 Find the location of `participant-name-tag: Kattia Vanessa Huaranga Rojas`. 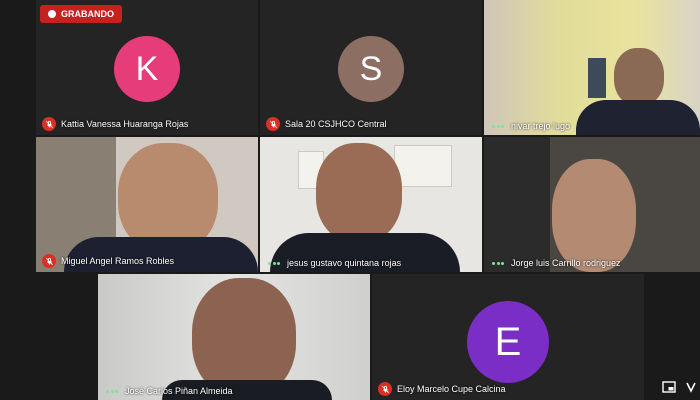

participant-name-tag: Kattia Vanessa Huaranga Rojas is located at coordinates (115, 124).